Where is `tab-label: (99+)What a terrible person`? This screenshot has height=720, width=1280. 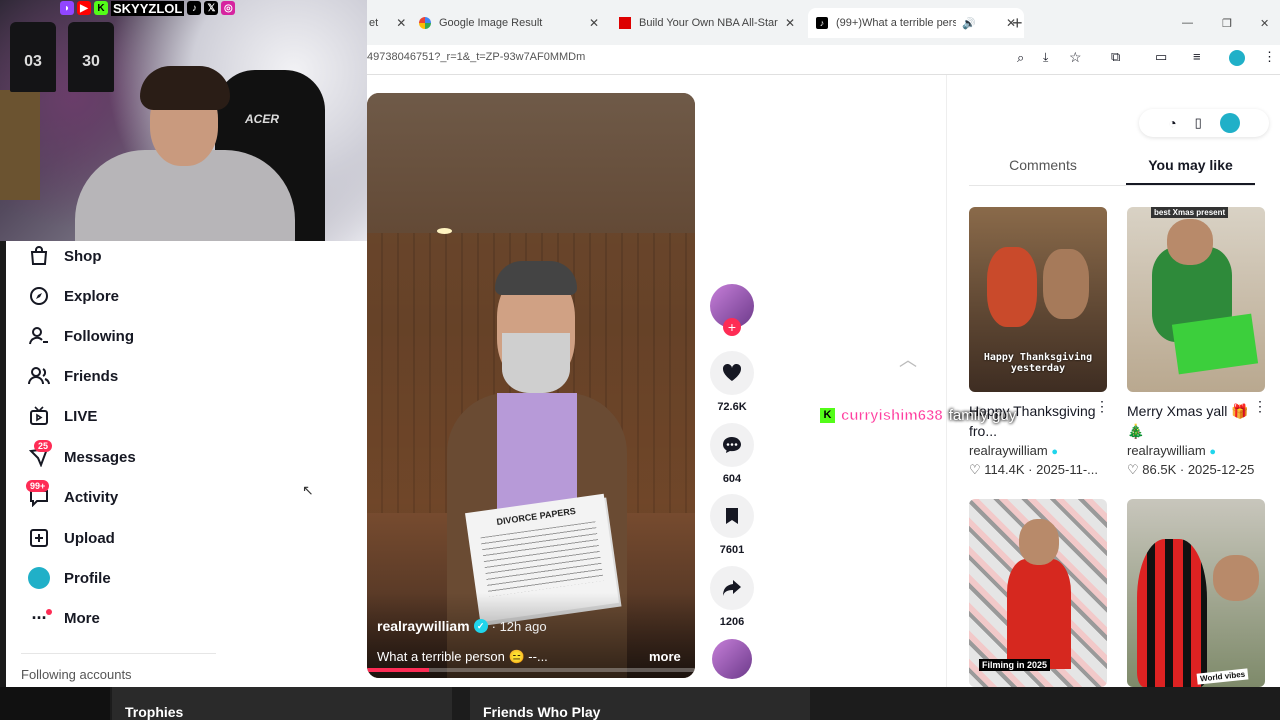
tab-label: (99+)What a terrible person is located at coordinates (896, 23).